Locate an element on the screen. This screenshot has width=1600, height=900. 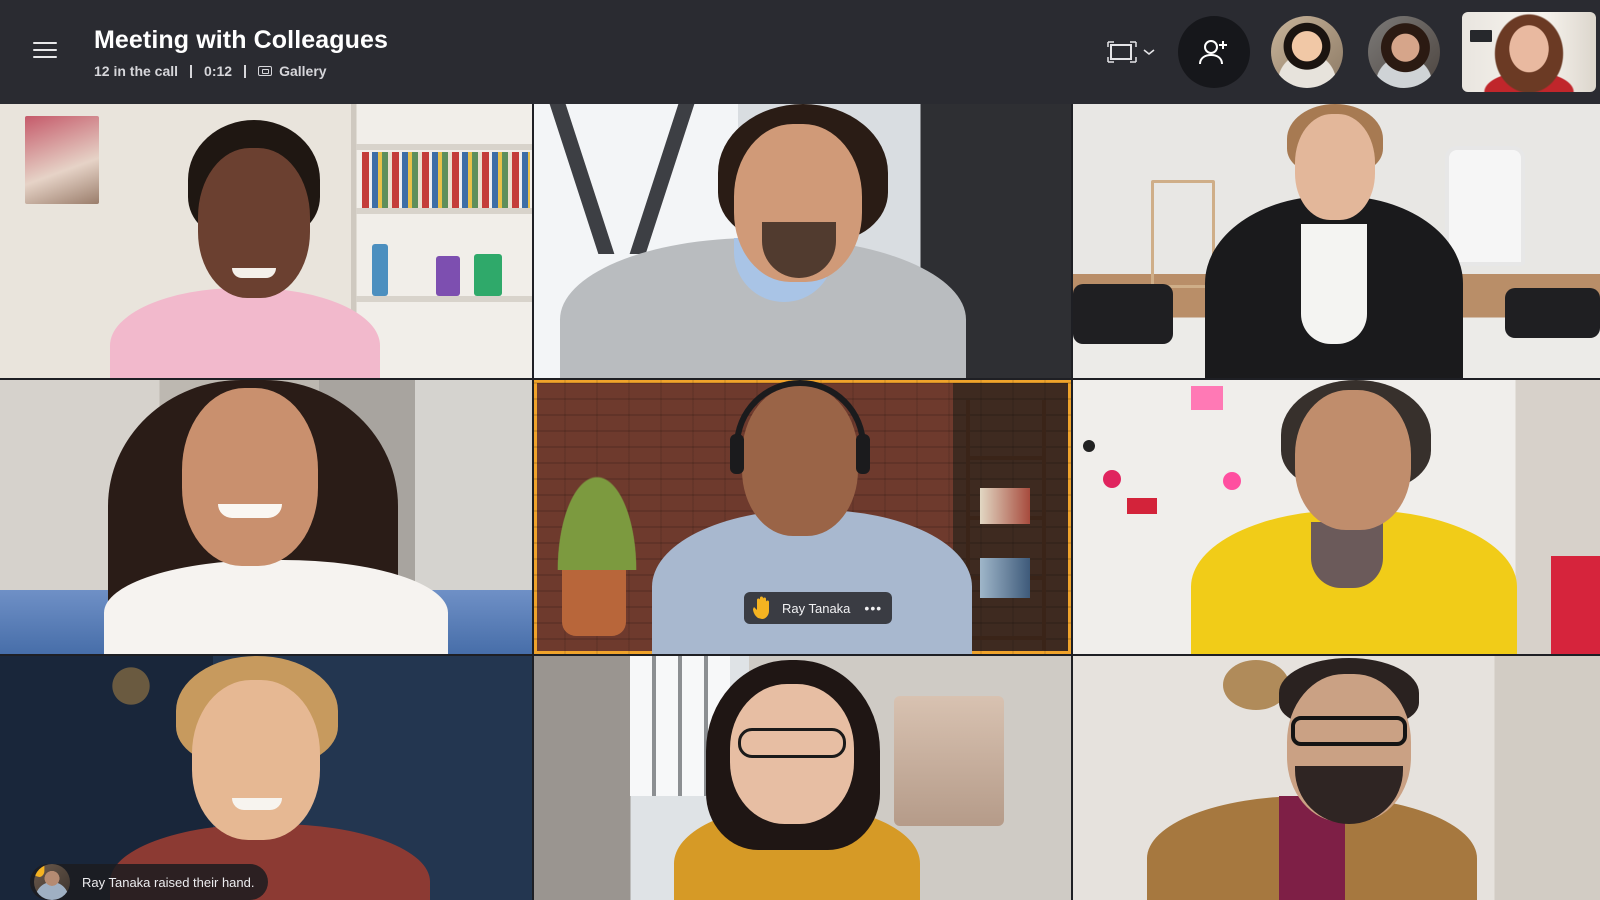
frame-view-icon is located at coordinates (1122, 52).